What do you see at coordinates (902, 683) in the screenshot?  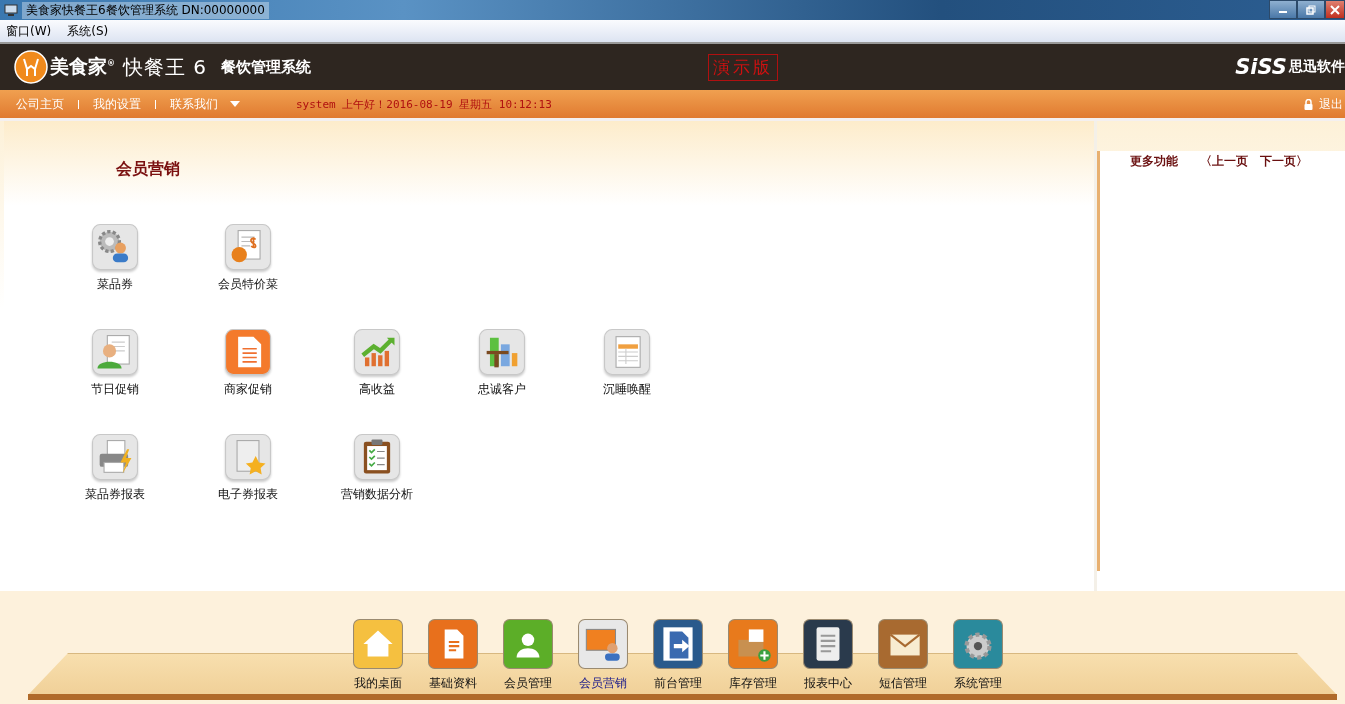 I see `dock-label: 短信管理` at bounding box center [902, 683].